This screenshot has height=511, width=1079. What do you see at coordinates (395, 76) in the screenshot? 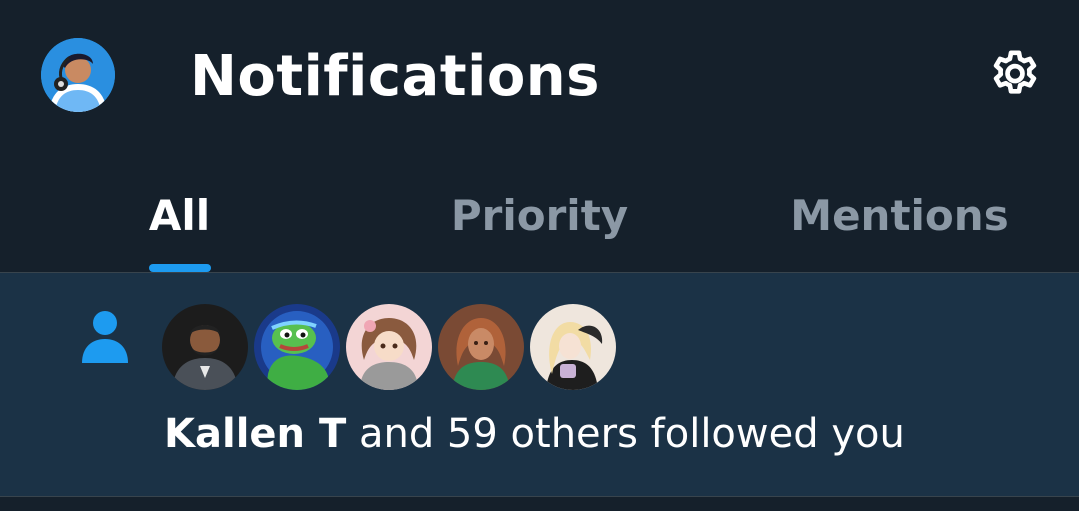
I see `page-title: Notifications` at bounding box center [395, 76].